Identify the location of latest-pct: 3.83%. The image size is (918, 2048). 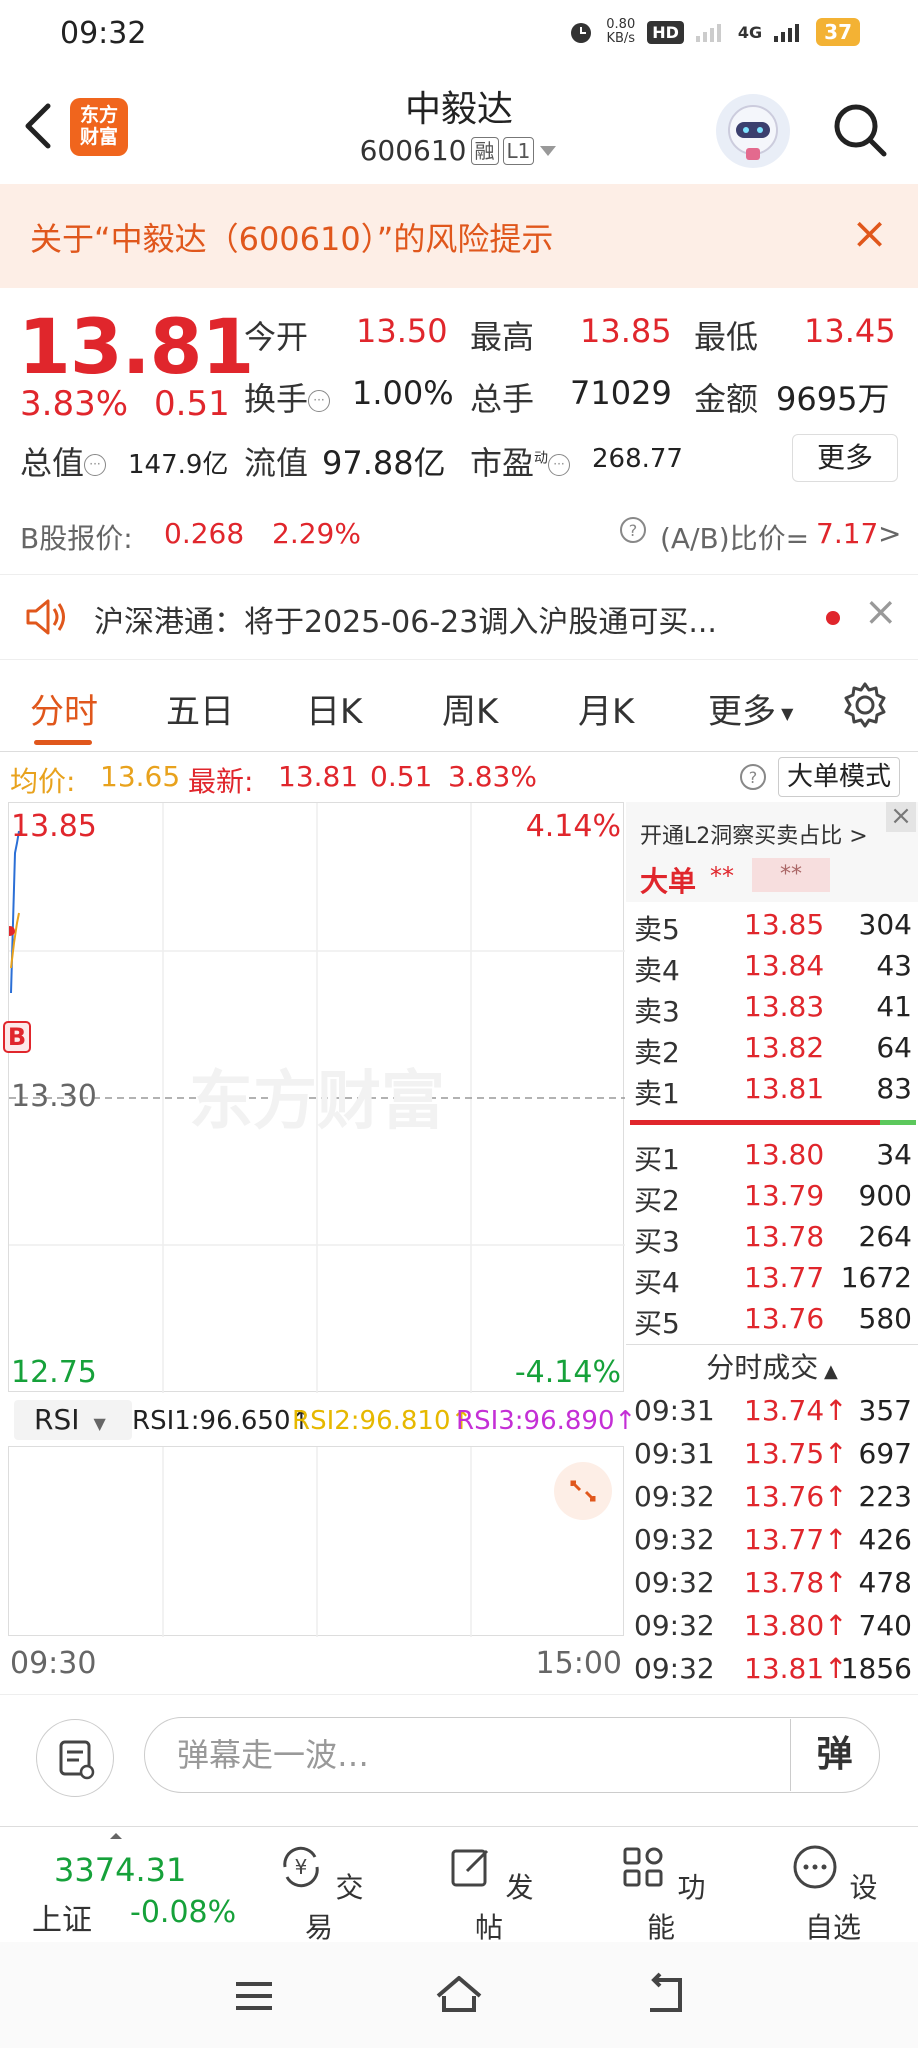
(492, 776).